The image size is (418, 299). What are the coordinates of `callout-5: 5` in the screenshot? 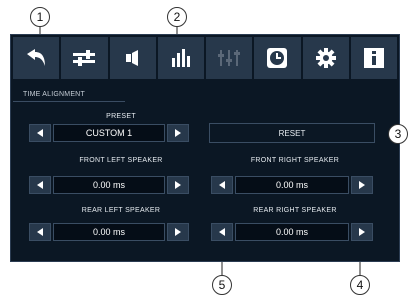 It's located at (222, 285).